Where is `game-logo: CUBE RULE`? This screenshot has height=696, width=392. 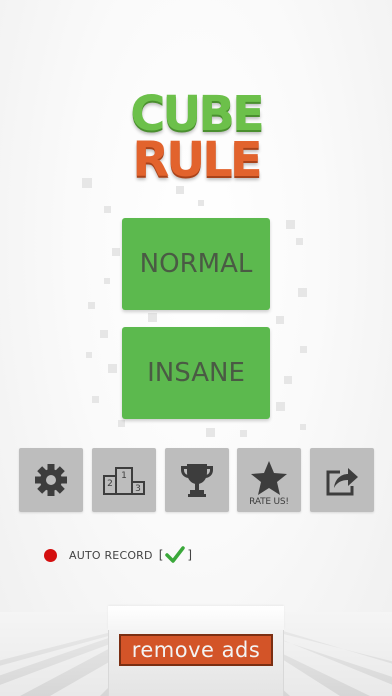
game-logo: CUBE RULE is located at coordinates (196, 140).